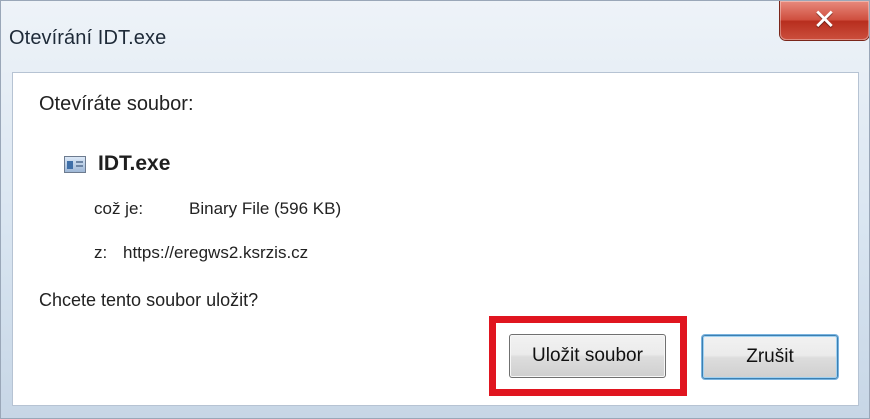  I want to click on close-icon: ✕, so click(824, 19).